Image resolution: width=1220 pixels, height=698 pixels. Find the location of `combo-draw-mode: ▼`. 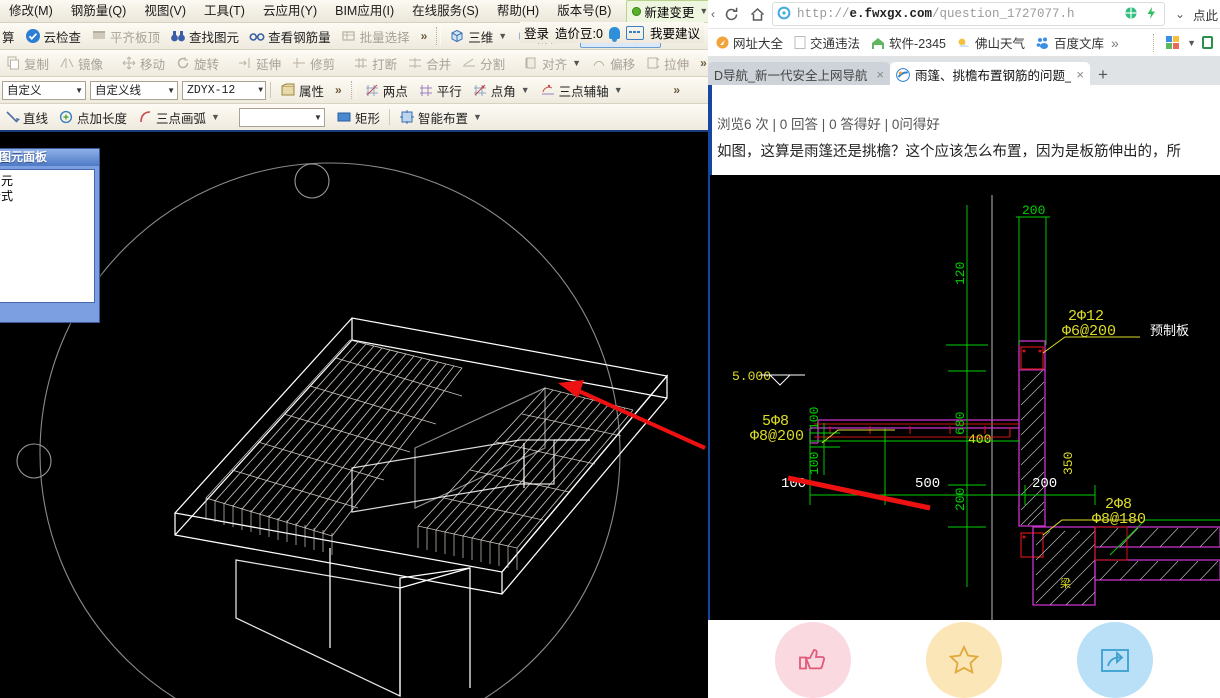

combo-draw-mode: ▼ is located at coordinates (281, 117).